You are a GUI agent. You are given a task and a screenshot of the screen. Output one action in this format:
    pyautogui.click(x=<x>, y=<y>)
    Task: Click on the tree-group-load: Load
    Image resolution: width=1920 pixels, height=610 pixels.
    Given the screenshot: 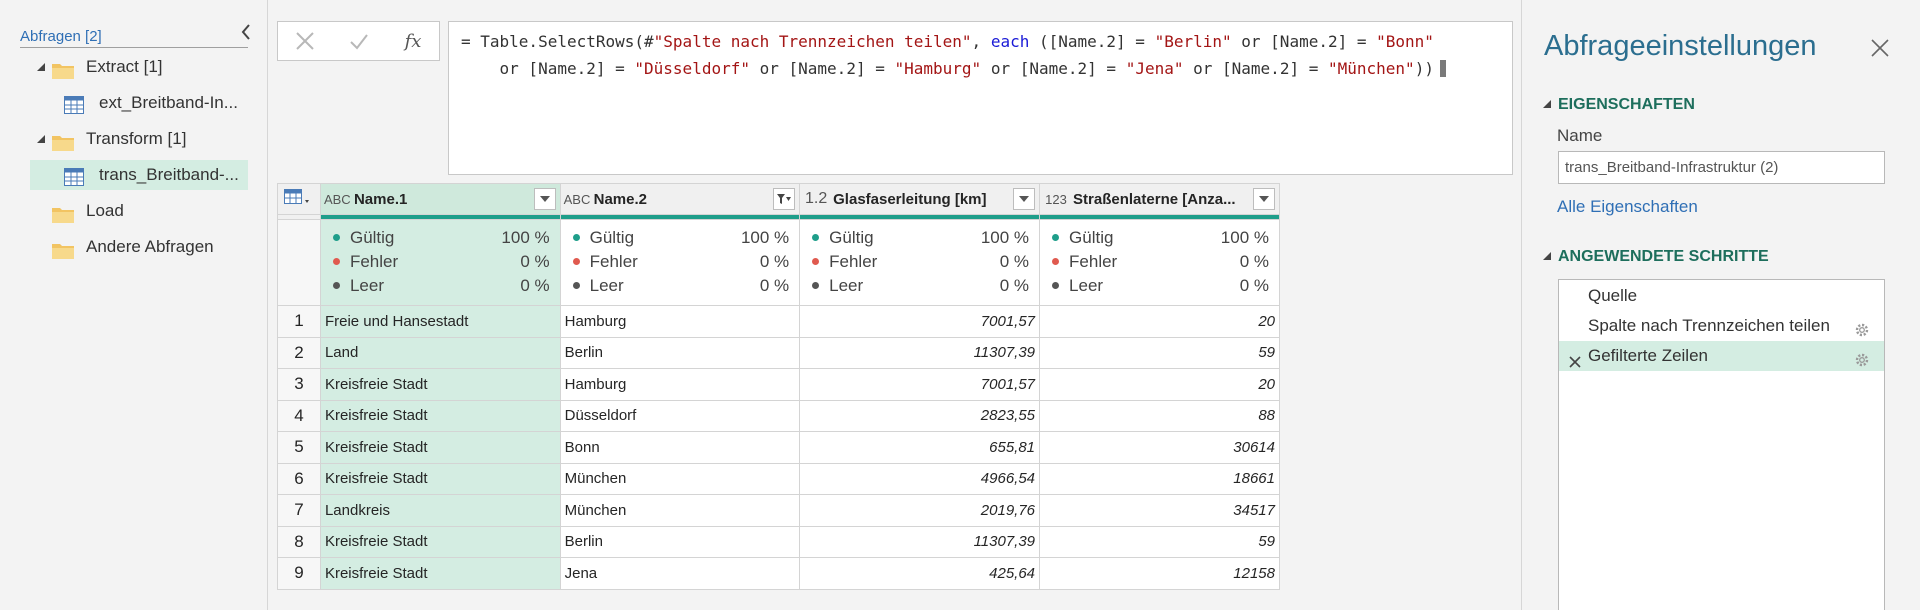 What is the action you would take?
    pyautogui.click(x=149, y=211)
    